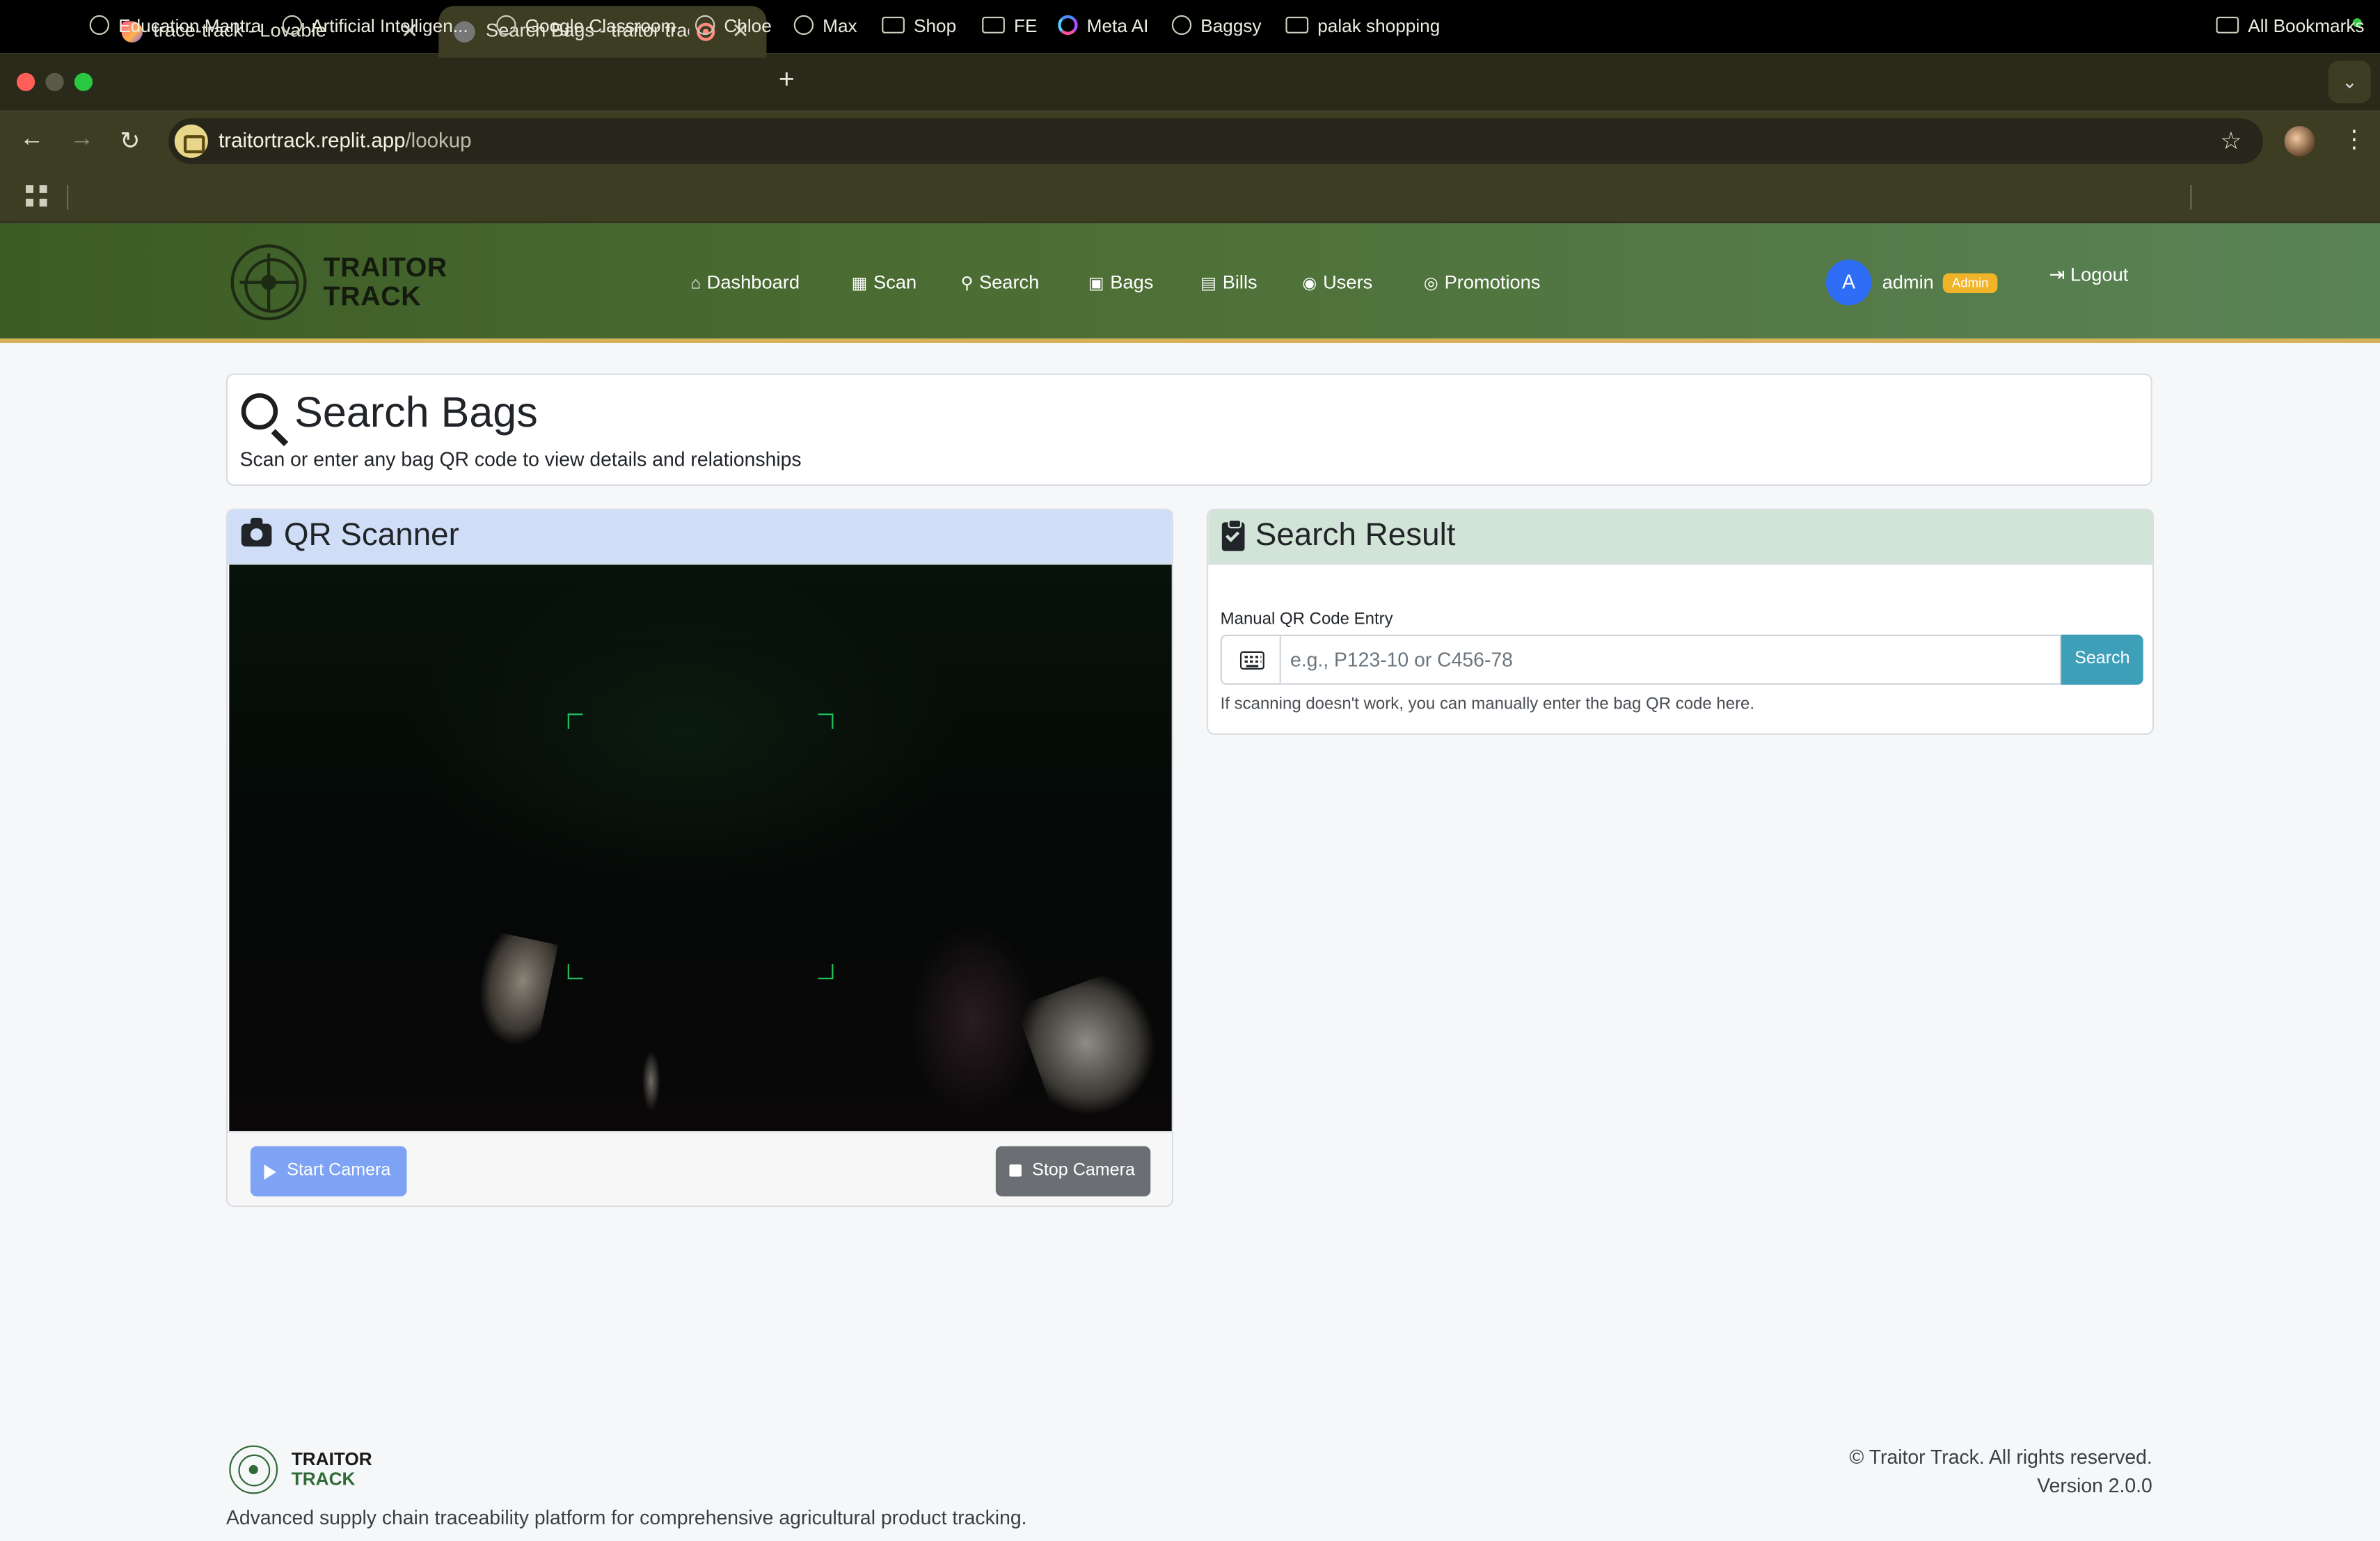 The width and height of the screenshot is (2380, 1541). What do you see at coordinates (2000, 1457) in the screenshot?
I see `footer-copyright: © Traitor Track. All rights reserved.` at bounding box center [2000, 1457].